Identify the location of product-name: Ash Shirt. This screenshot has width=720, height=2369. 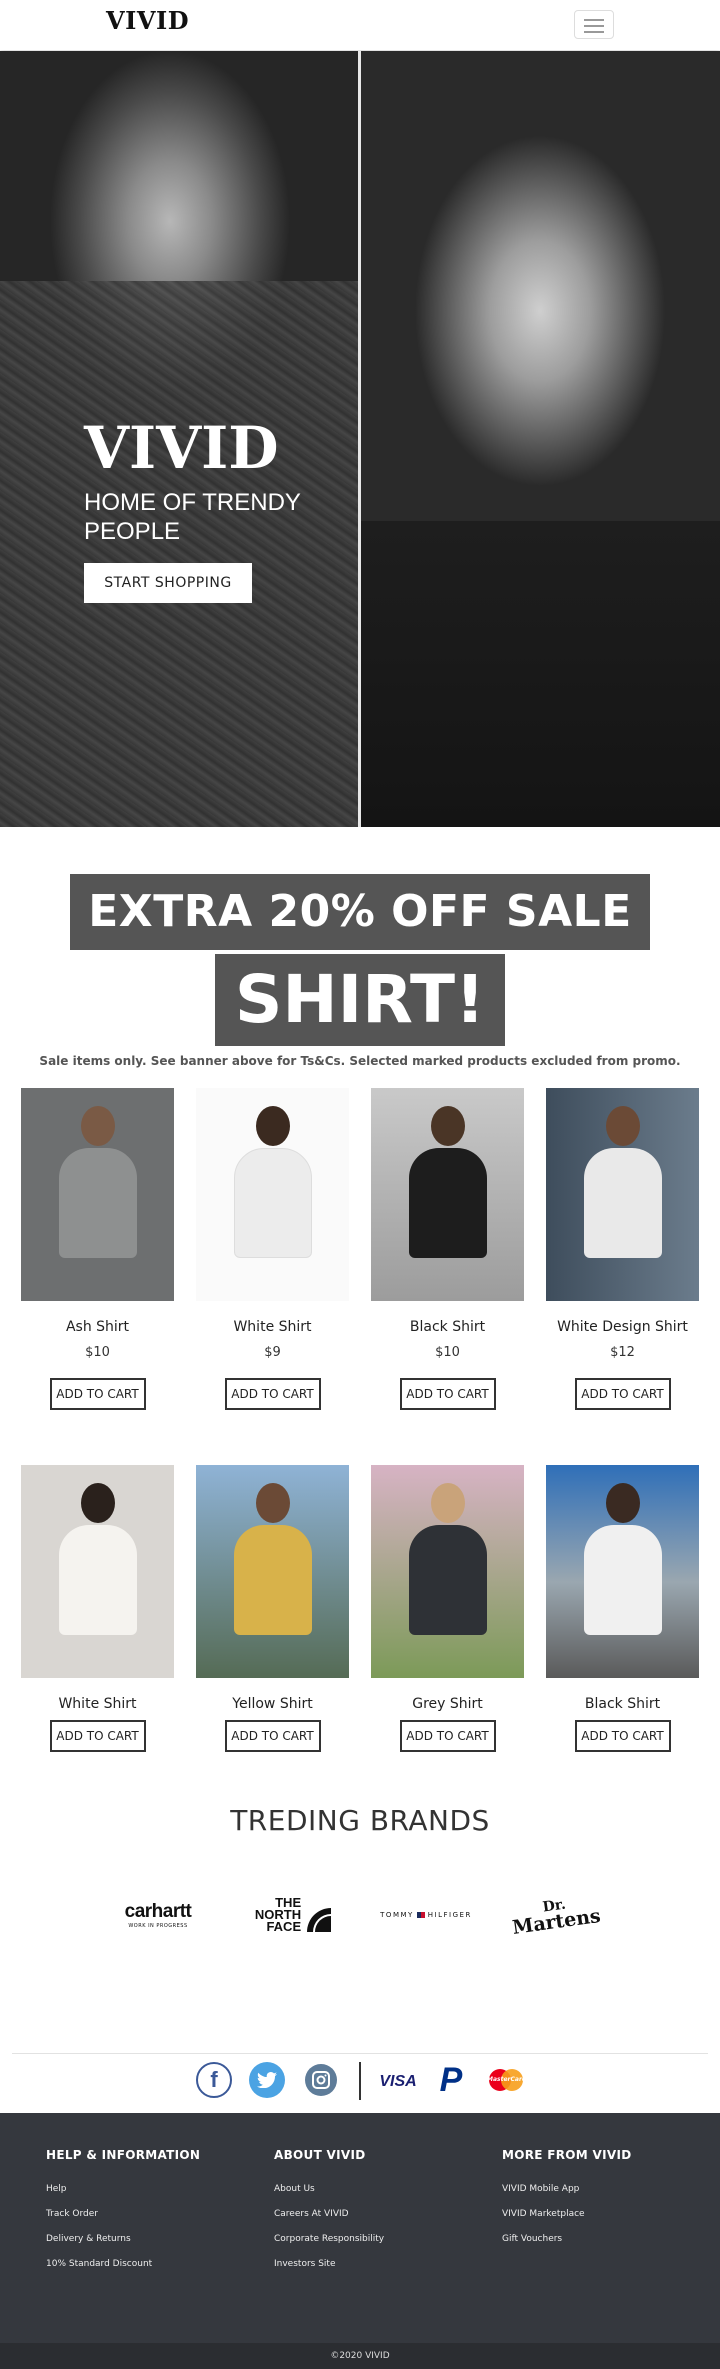
(97, 1327).